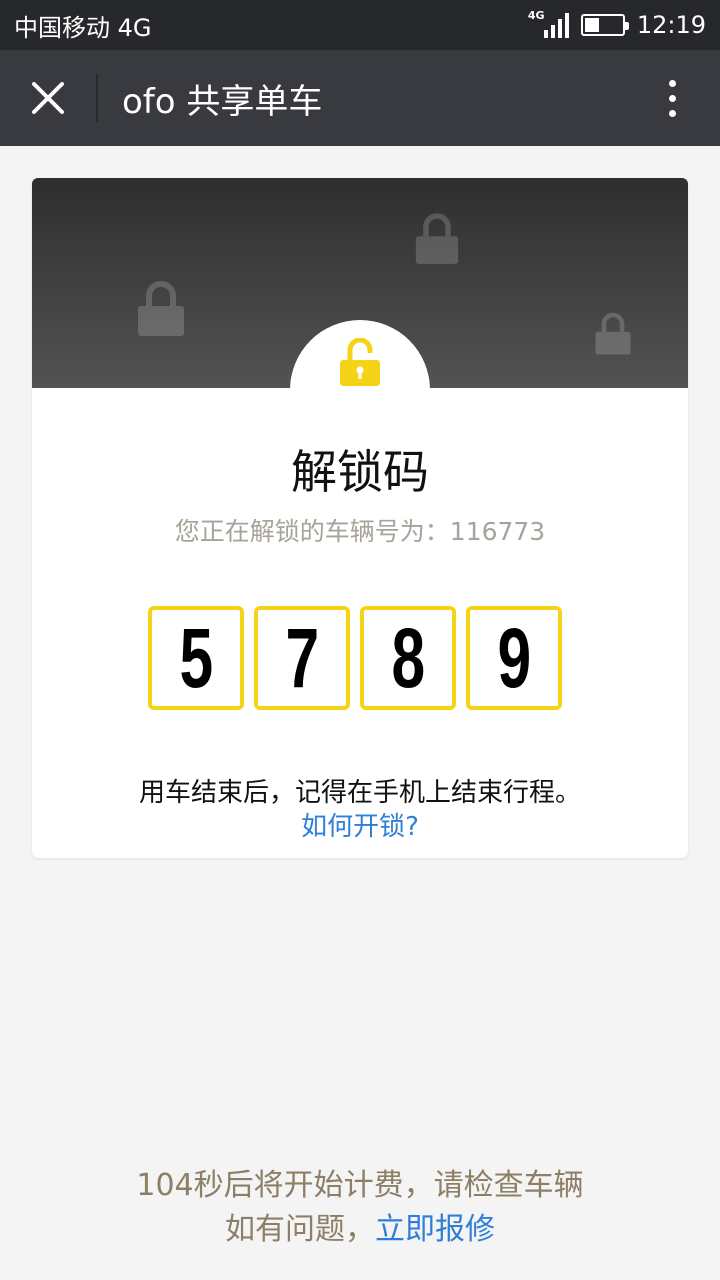  I want to click on report-problem-line: 如有问题，立即报修, so click(360, 1226).